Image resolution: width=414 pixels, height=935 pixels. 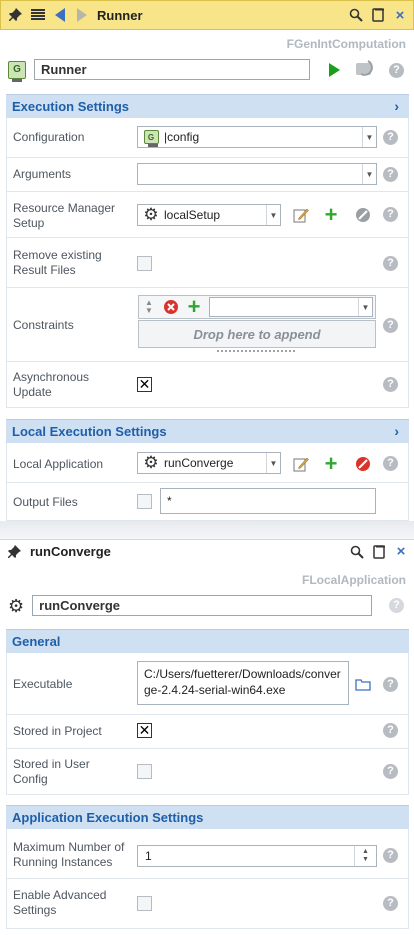 I want to click on local-application-value: runConverge, so click(x=199, y=463).